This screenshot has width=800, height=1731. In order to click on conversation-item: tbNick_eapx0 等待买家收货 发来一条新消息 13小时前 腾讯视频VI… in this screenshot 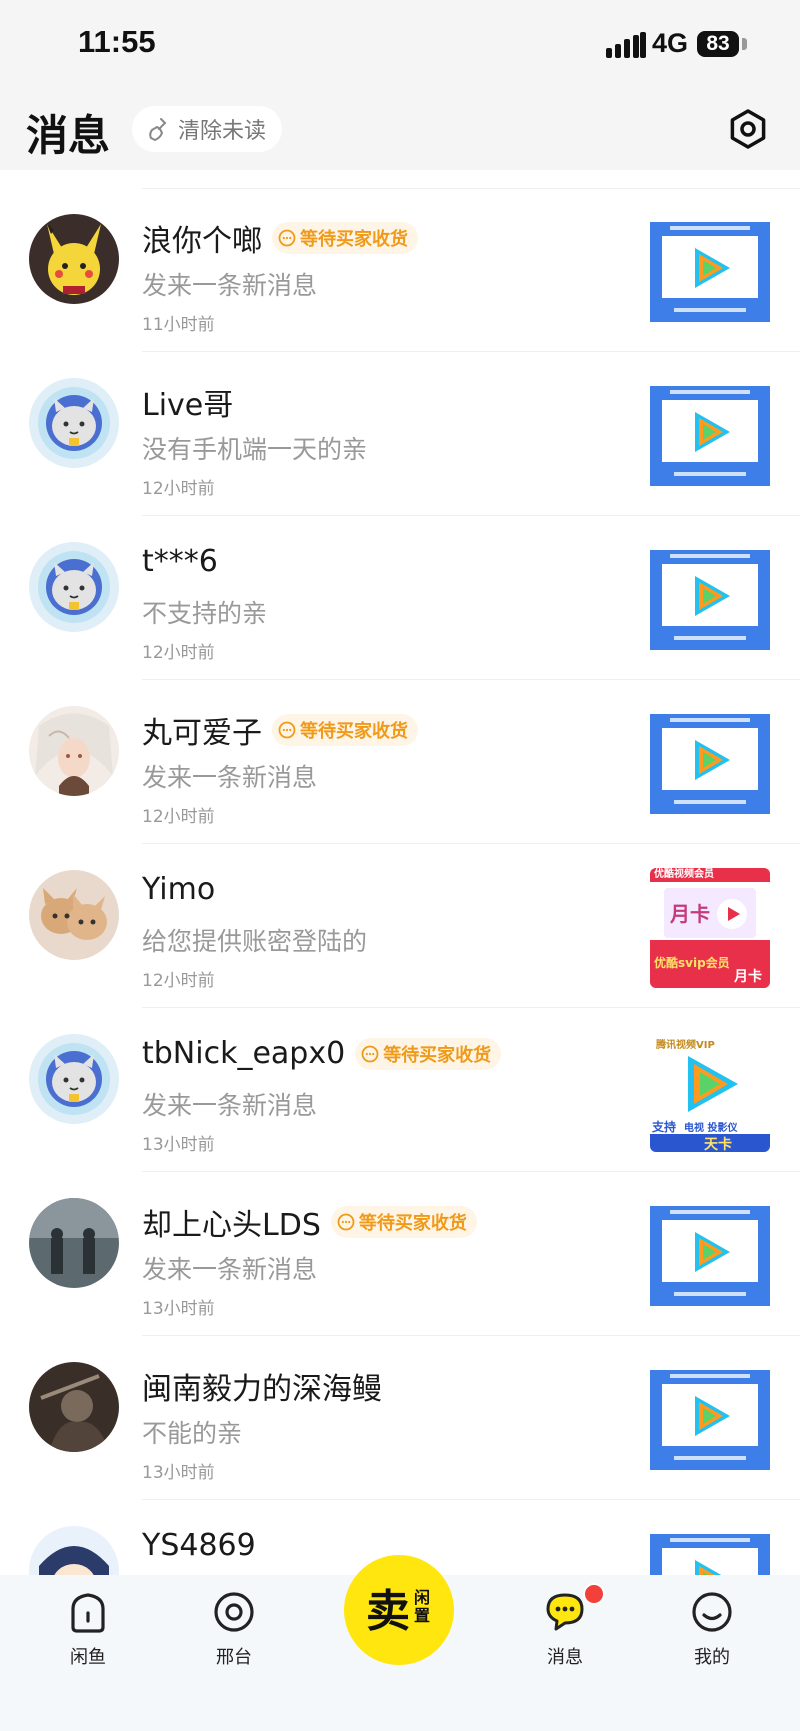, I will do `click(400, 1090)`.